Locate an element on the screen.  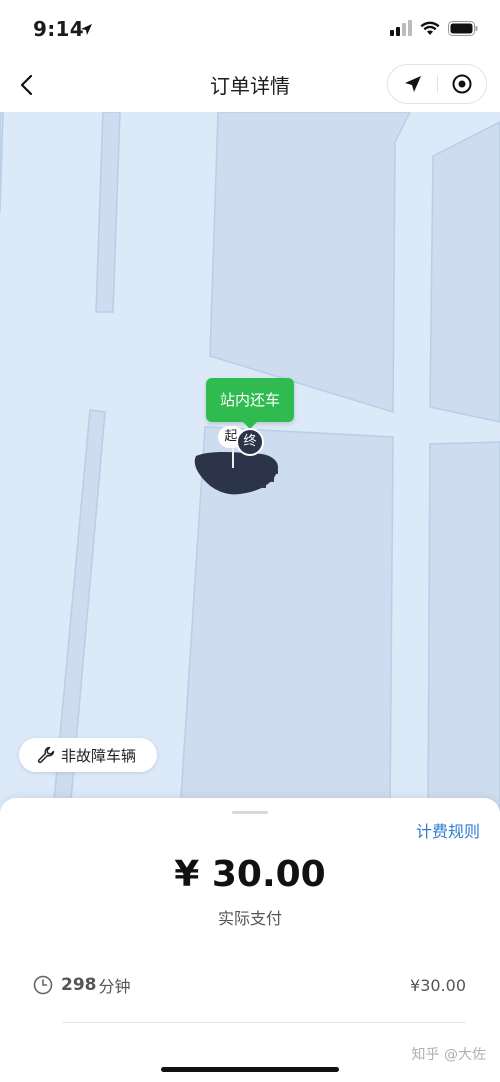
watermark: 知乎 @大佐 is located at coordinates (448, 1055).